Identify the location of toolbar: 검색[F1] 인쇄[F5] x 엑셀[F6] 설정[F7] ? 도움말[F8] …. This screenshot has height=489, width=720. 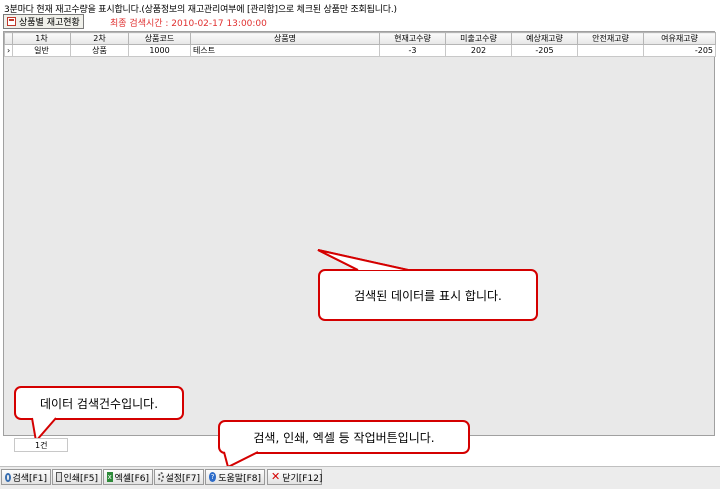
(360, 477).